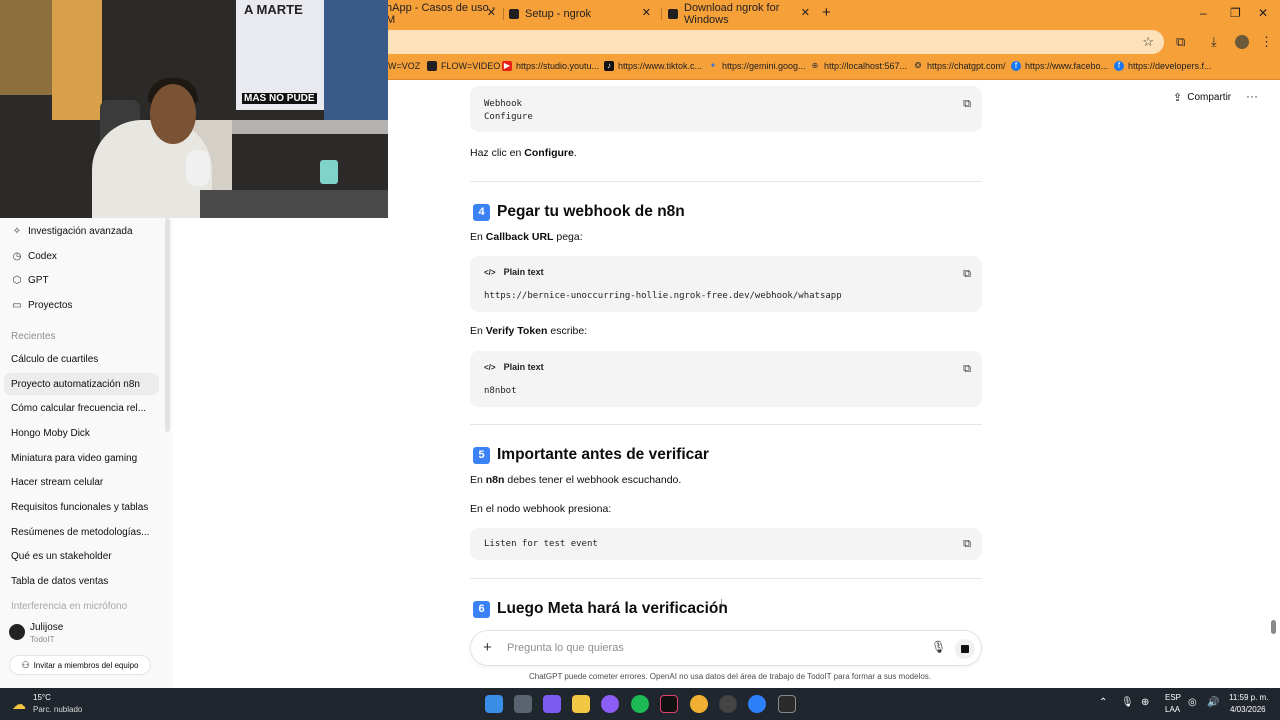 This screenshot has width=1280, height=720. I want to click on invite-members-button: ⚇ Invitar a miembros del equipo, so click(80, 665).